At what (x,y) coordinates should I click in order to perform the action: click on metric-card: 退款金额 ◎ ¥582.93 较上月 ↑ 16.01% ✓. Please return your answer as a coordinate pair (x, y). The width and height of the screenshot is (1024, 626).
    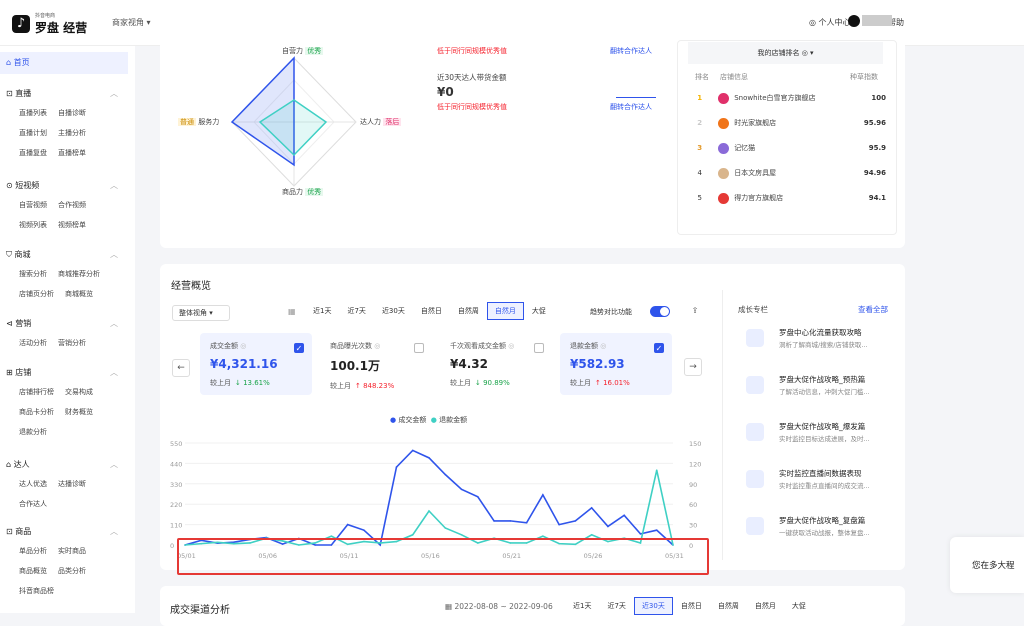
    Looking at the image, I should click on (616, 364).